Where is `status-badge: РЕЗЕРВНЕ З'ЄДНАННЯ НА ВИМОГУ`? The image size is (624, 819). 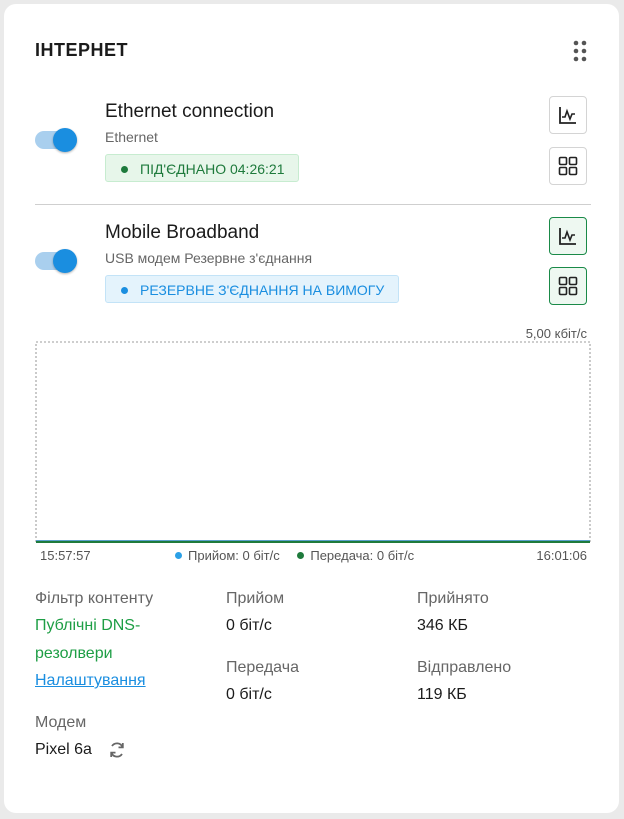
status-badge: РЕЗЕРВНЕ З'ЄДНАННЯ НА ВИМОГУ is located at coordinates (252, 289).